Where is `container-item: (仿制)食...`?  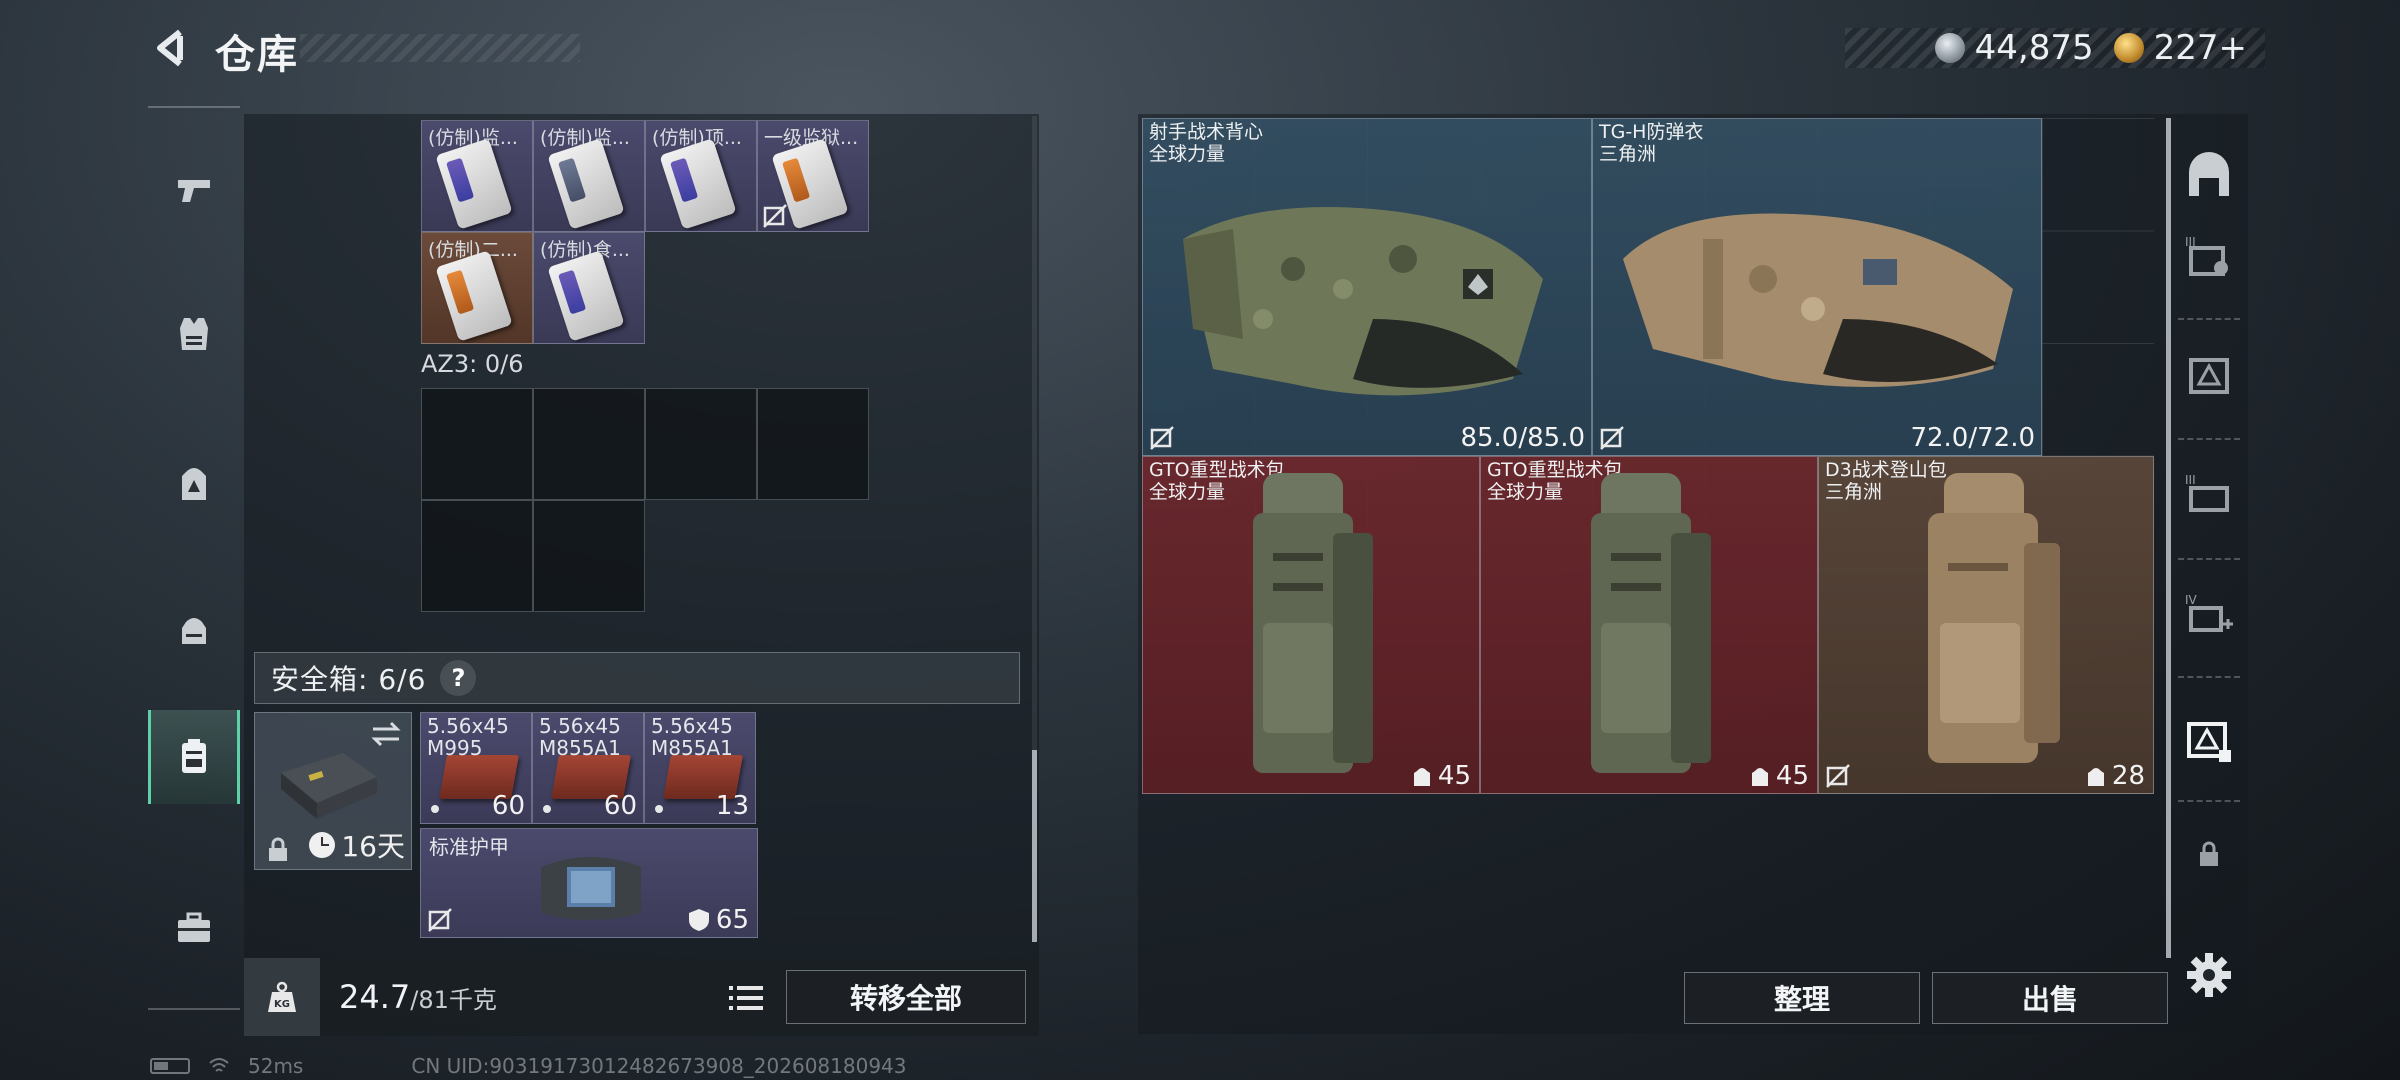
container-item: (仿制)食... is located at coordinates (589, 288).